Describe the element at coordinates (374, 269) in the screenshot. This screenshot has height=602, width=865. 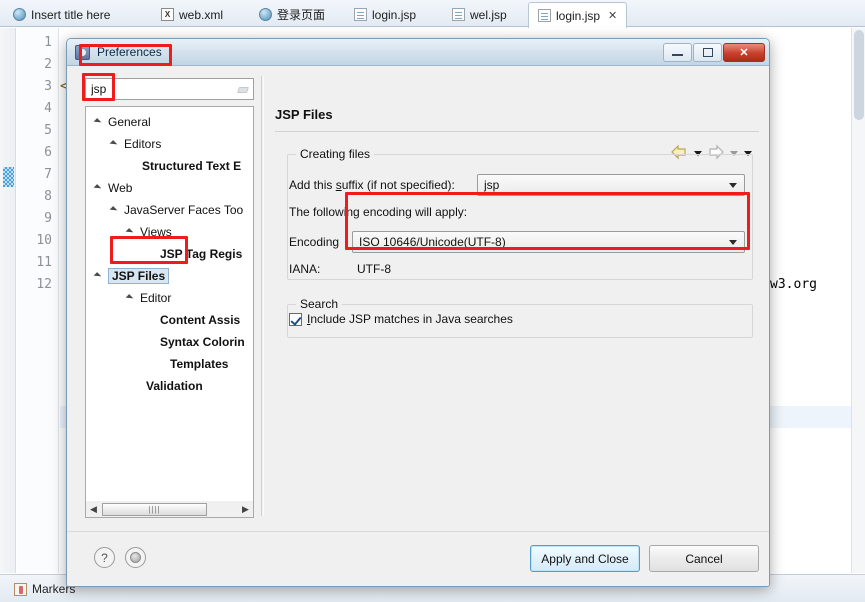
I see `iana-value: UTF-8` at that location.